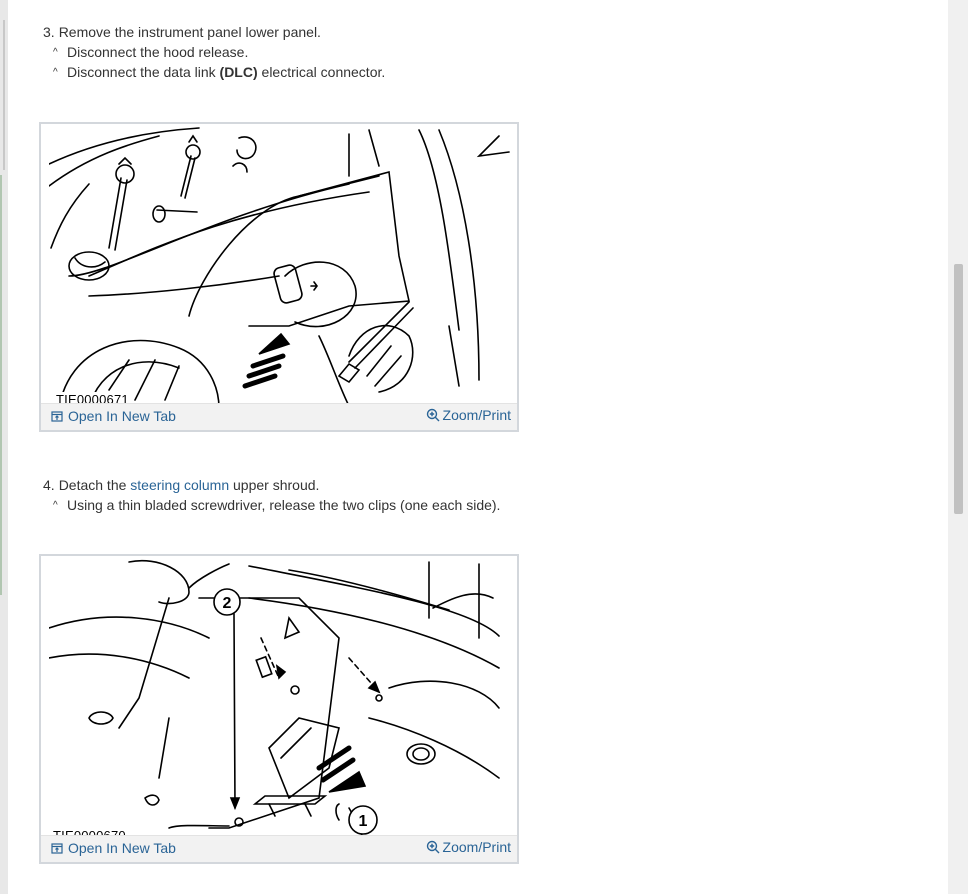 The height and width of the screenshot is (894, 968). I want to click on callout-1: 1, so click(363, 821).